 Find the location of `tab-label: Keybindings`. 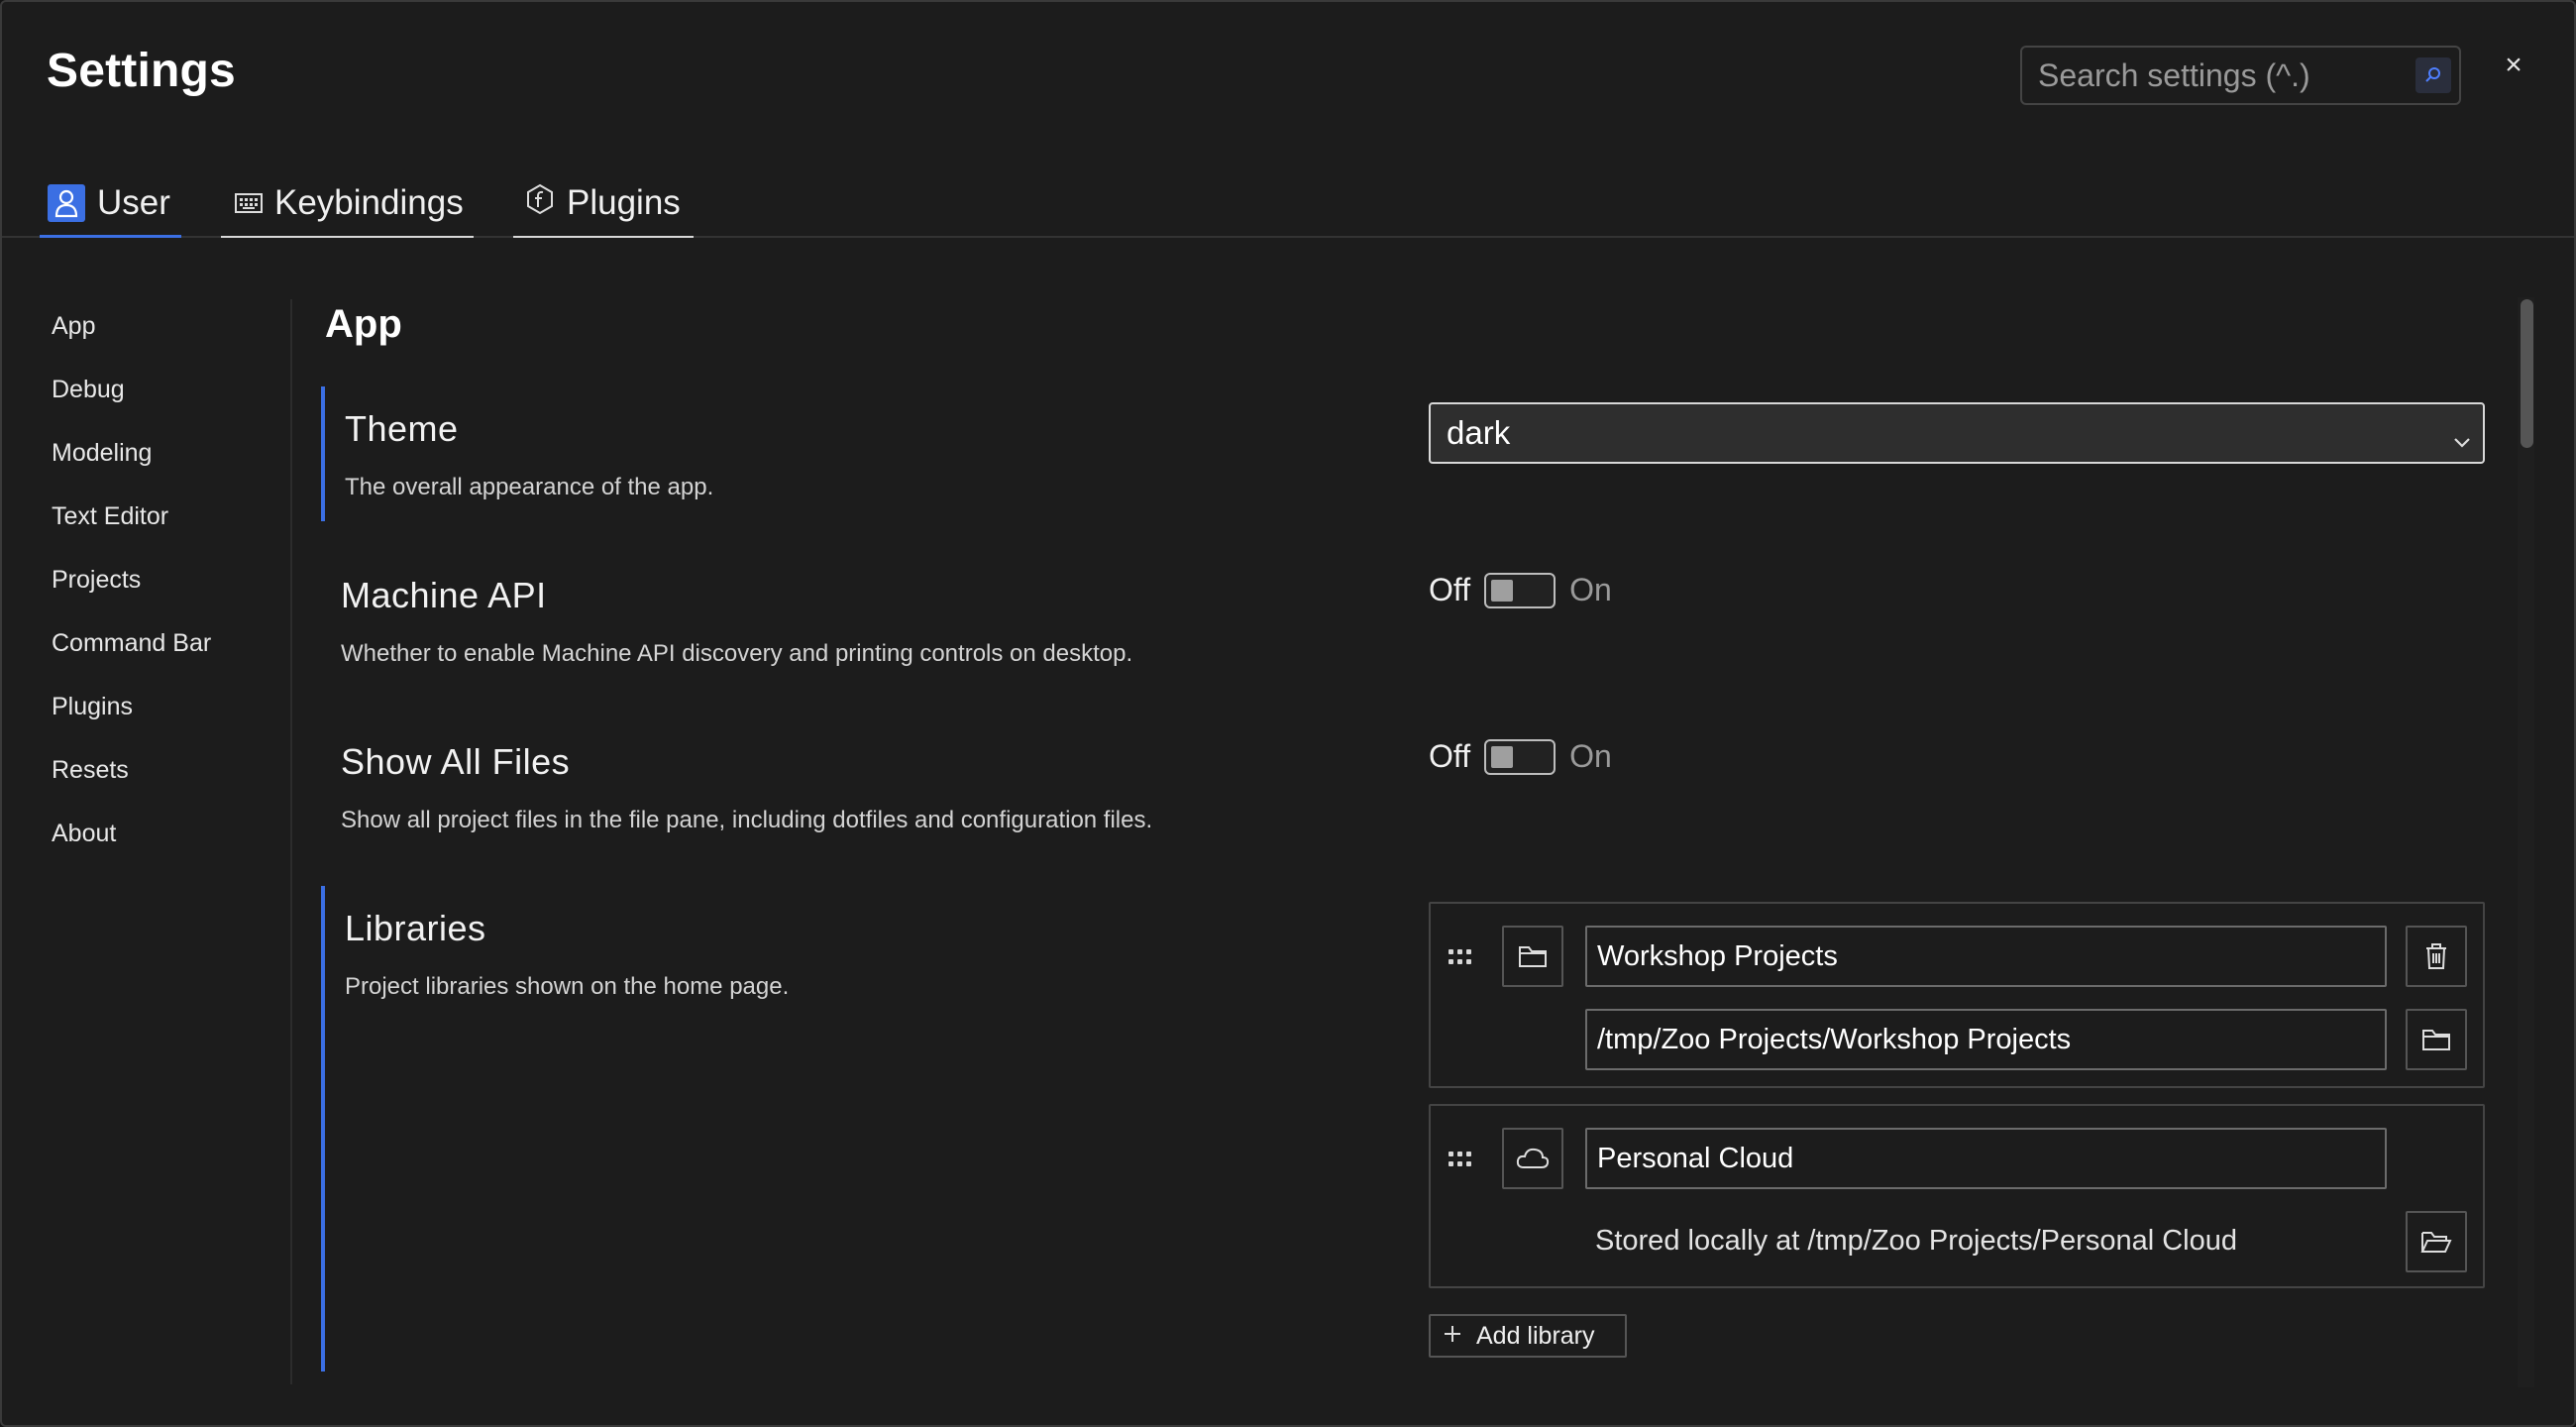

tab-label: Keybindings is located at coordinates (369, 202).